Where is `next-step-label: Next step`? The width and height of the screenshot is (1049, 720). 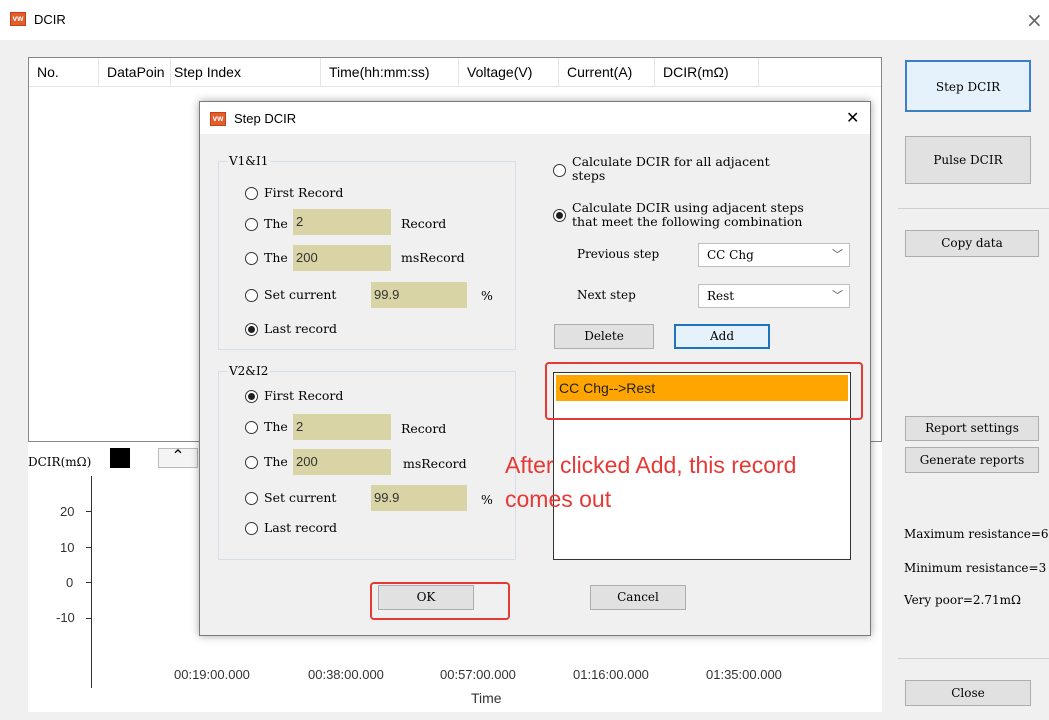
next-step-label: Next step is located at coordinates (606, 295).